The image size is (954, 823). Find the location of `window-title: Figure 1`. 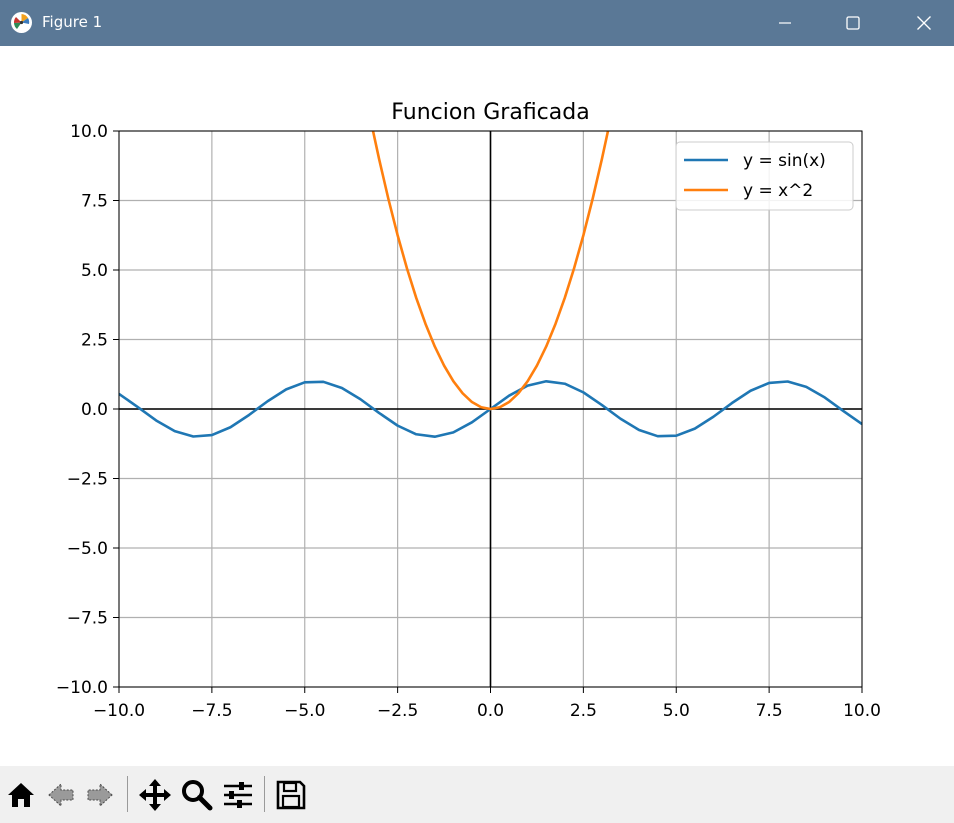

window-title: Figure 1 is located at coordinates (72, 22).